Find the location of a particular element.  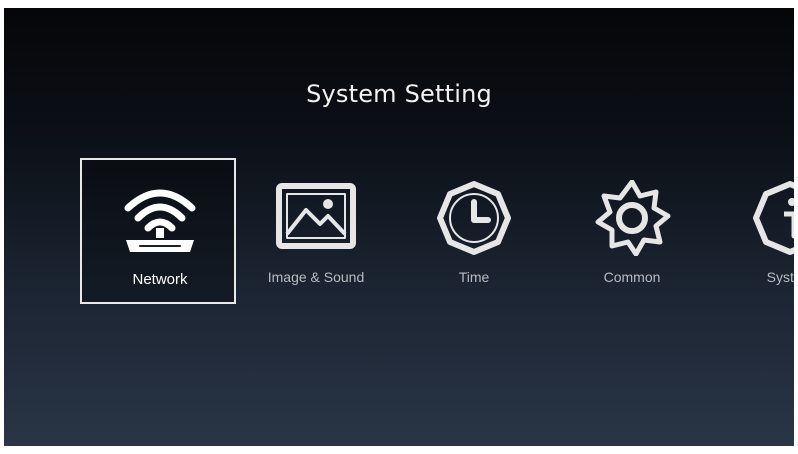

menu-item-common: Common is located at coordinates (632, 231).